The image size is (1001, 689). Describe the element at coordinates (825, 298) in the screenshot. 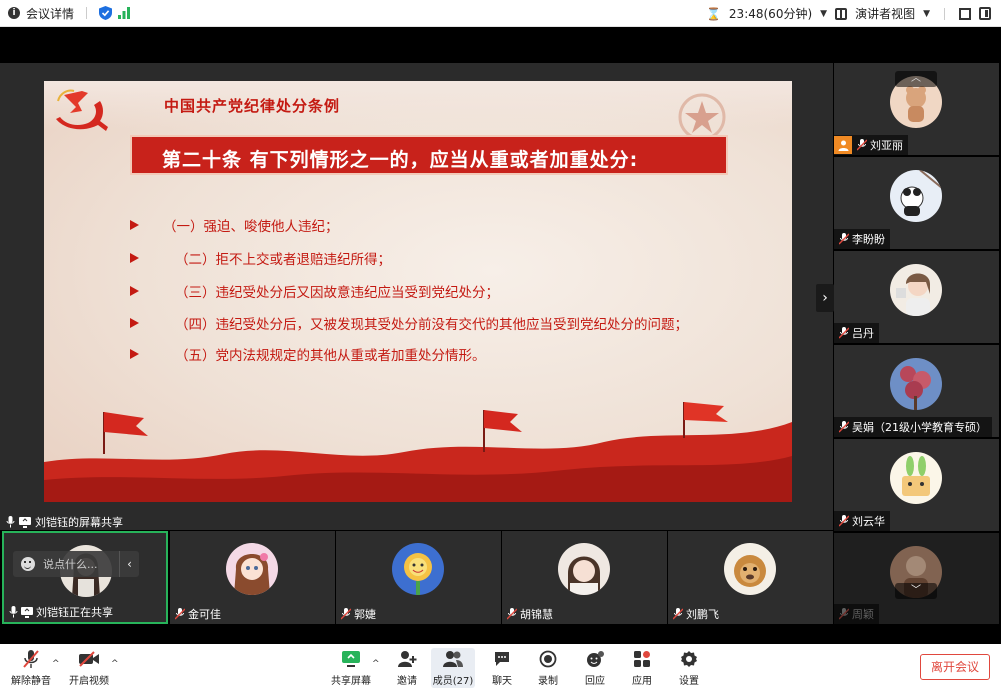

I see `chevron-right-icon: ›` at that location.